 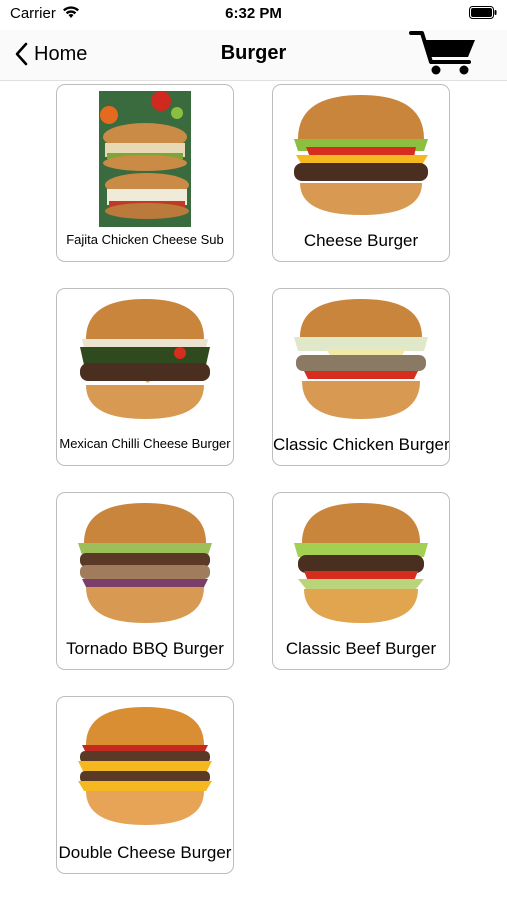 I want to click on product-name: Classic Beef Burger, so click(x=361, y=648).